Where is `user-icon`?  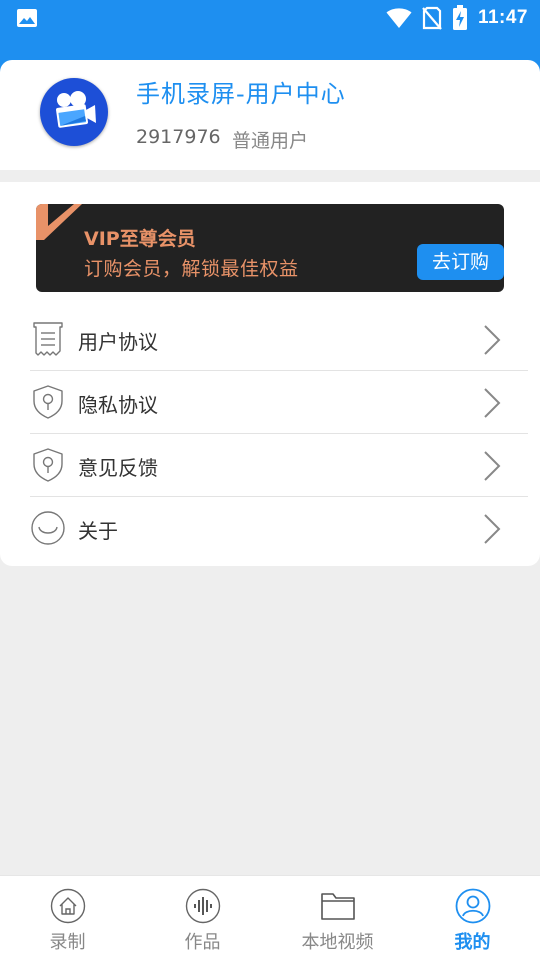
user-icon is located at coordinates (472, 906).